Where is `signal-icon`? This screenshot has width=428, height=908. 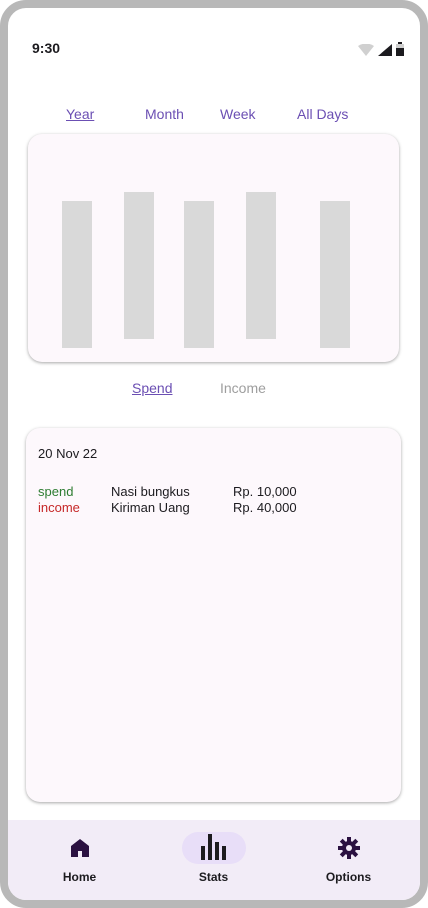 signal-icon is located at coordinates (385, 50).